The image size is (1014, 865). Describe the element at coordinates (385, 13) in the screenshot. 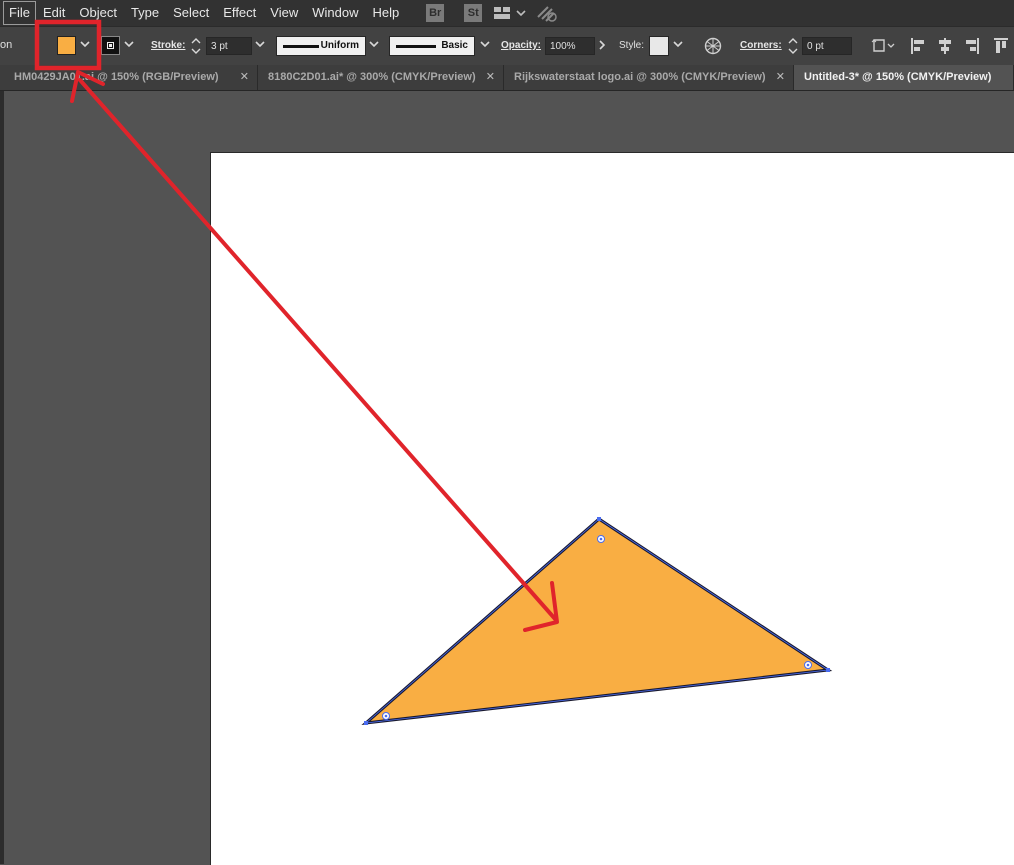

I see `menu-help: Help` at that location.